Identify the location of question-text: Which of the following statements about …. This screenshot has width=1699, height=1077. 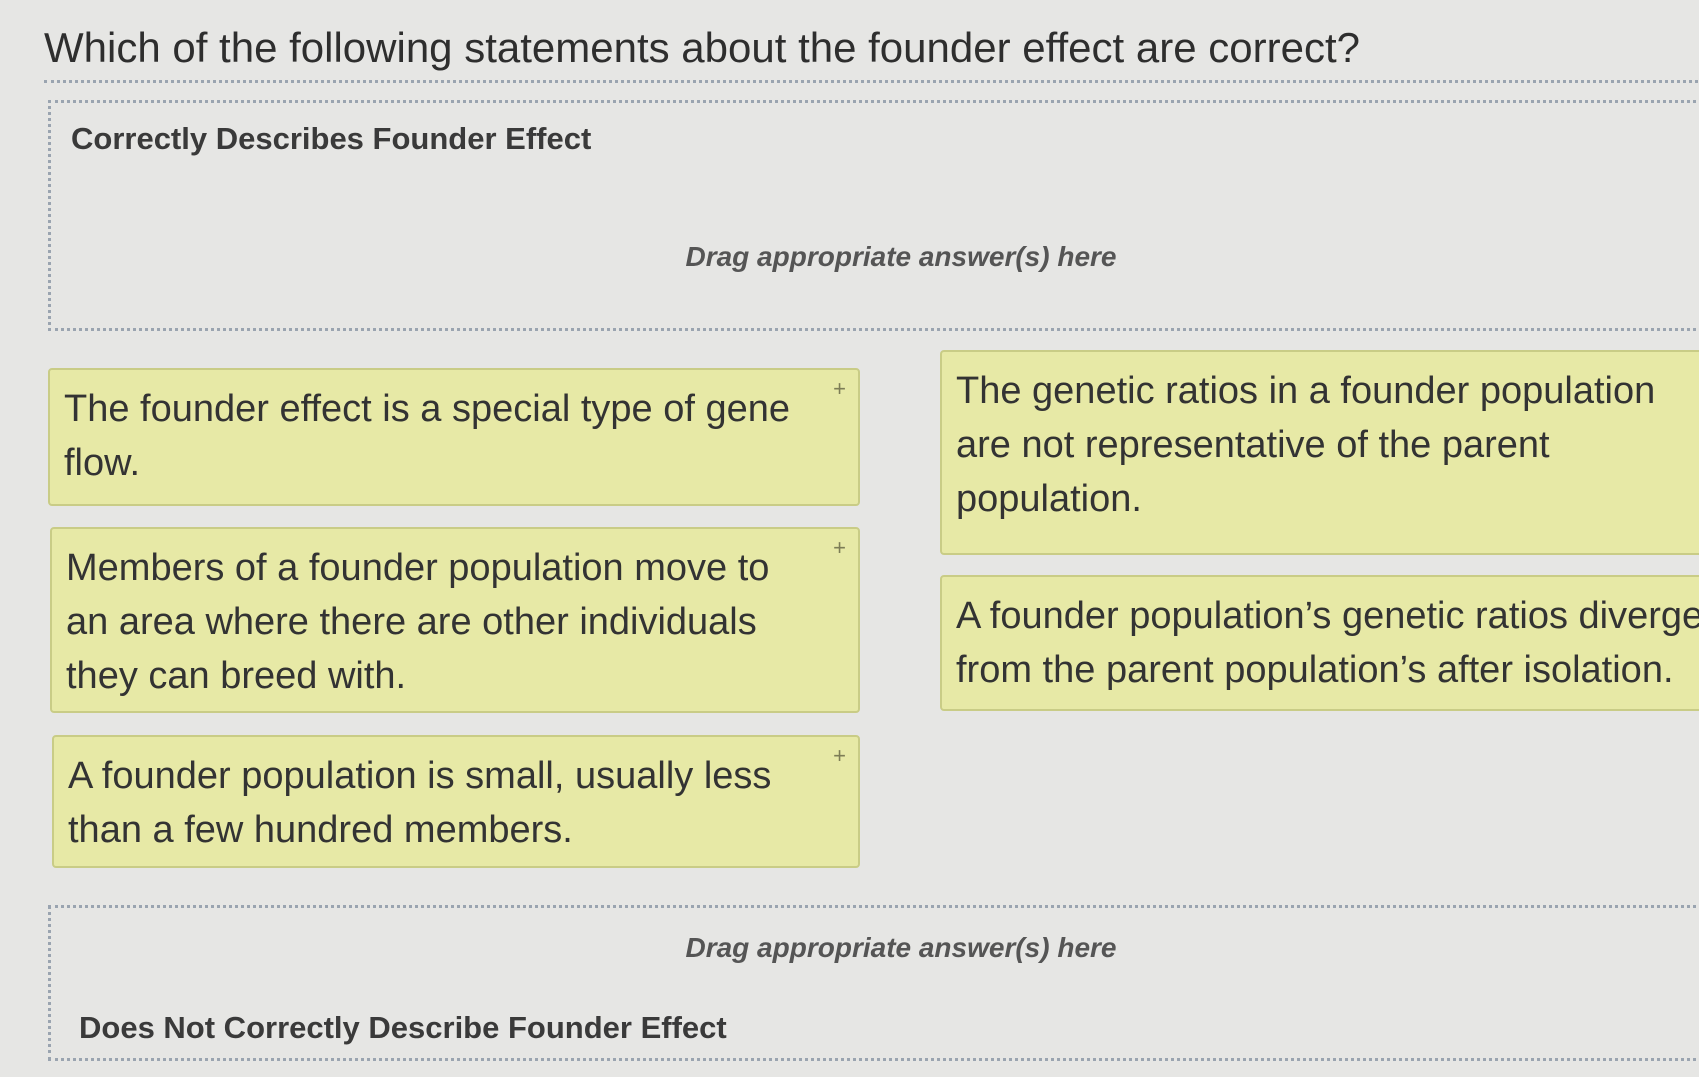
(702, 47).